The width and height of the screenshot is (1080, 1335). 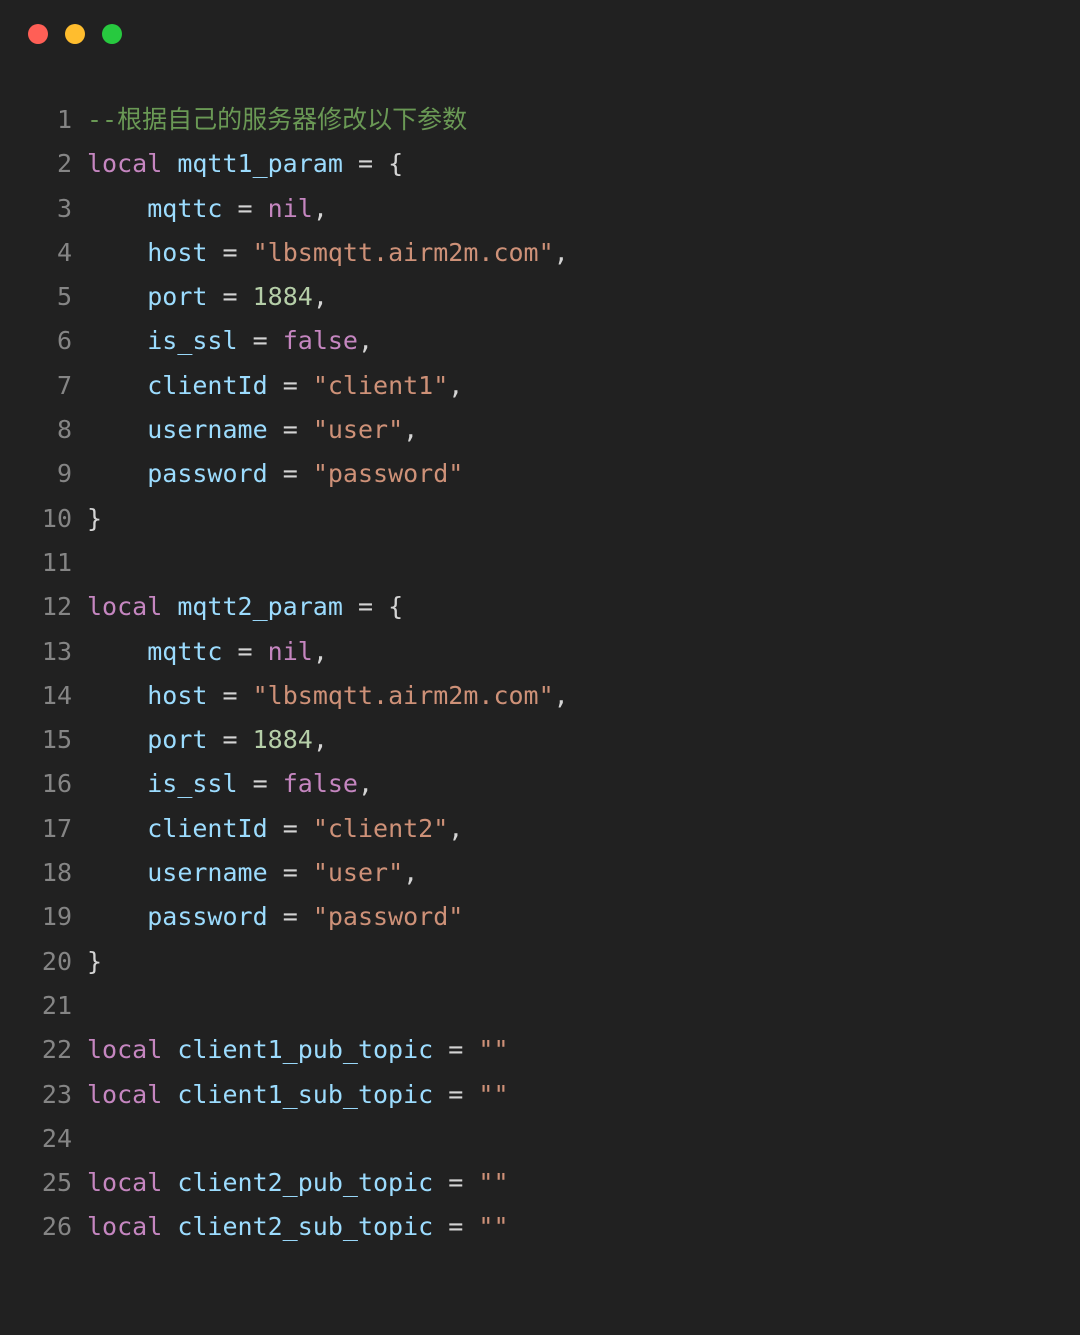 I want to click on line-number: 4, so click(x=64, y=252).